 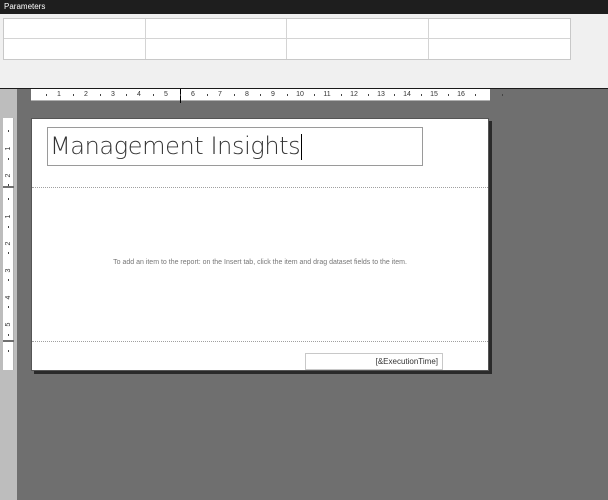 What do you see at coordinates (302, 147) in the screenshot?
I see `text-caret` at bounding box center [302, 147].